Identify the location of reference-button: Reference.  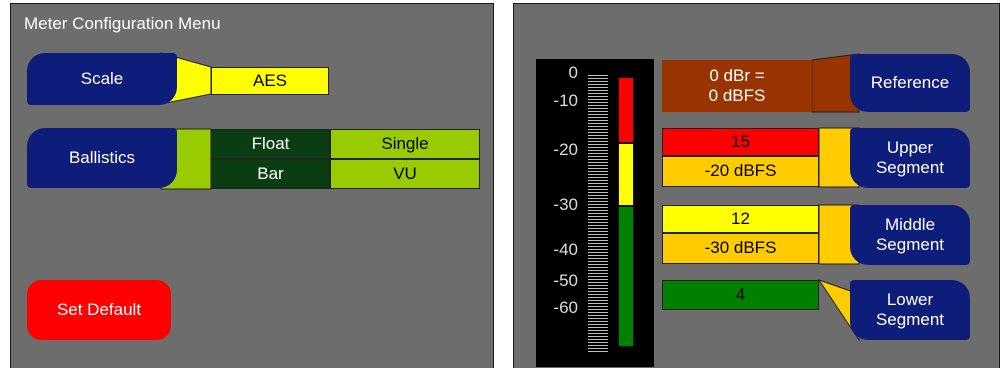
(910, 83).